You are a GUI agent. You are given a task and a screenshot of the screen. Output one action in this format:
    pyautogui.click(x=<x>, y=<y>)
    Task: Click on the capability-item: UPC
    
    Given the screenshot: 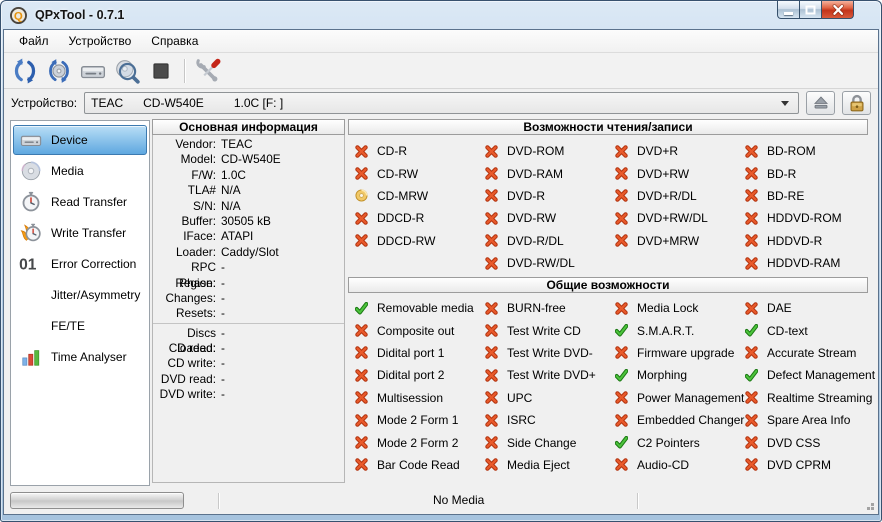 What is the action you would take?
    pyautogui.click(x=543, y=398)
    